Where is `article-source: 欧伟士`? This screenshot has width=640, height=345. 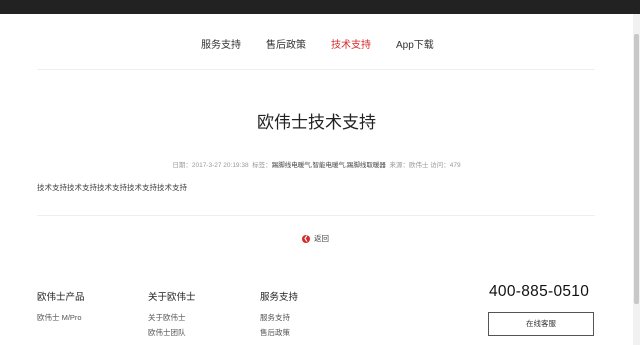
article-source: 欧伟士 is located at coordinates (418, 165).